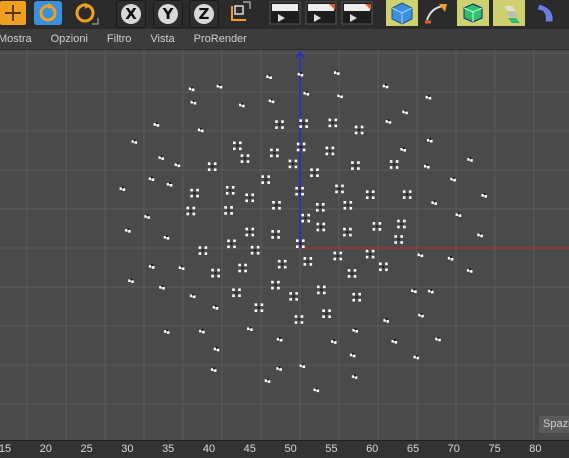 This screenshot has height=458, width=569. Describe the element at coordinates (119, 39) in the screenshot. I see `menu-filtro: Filtro` at that location.